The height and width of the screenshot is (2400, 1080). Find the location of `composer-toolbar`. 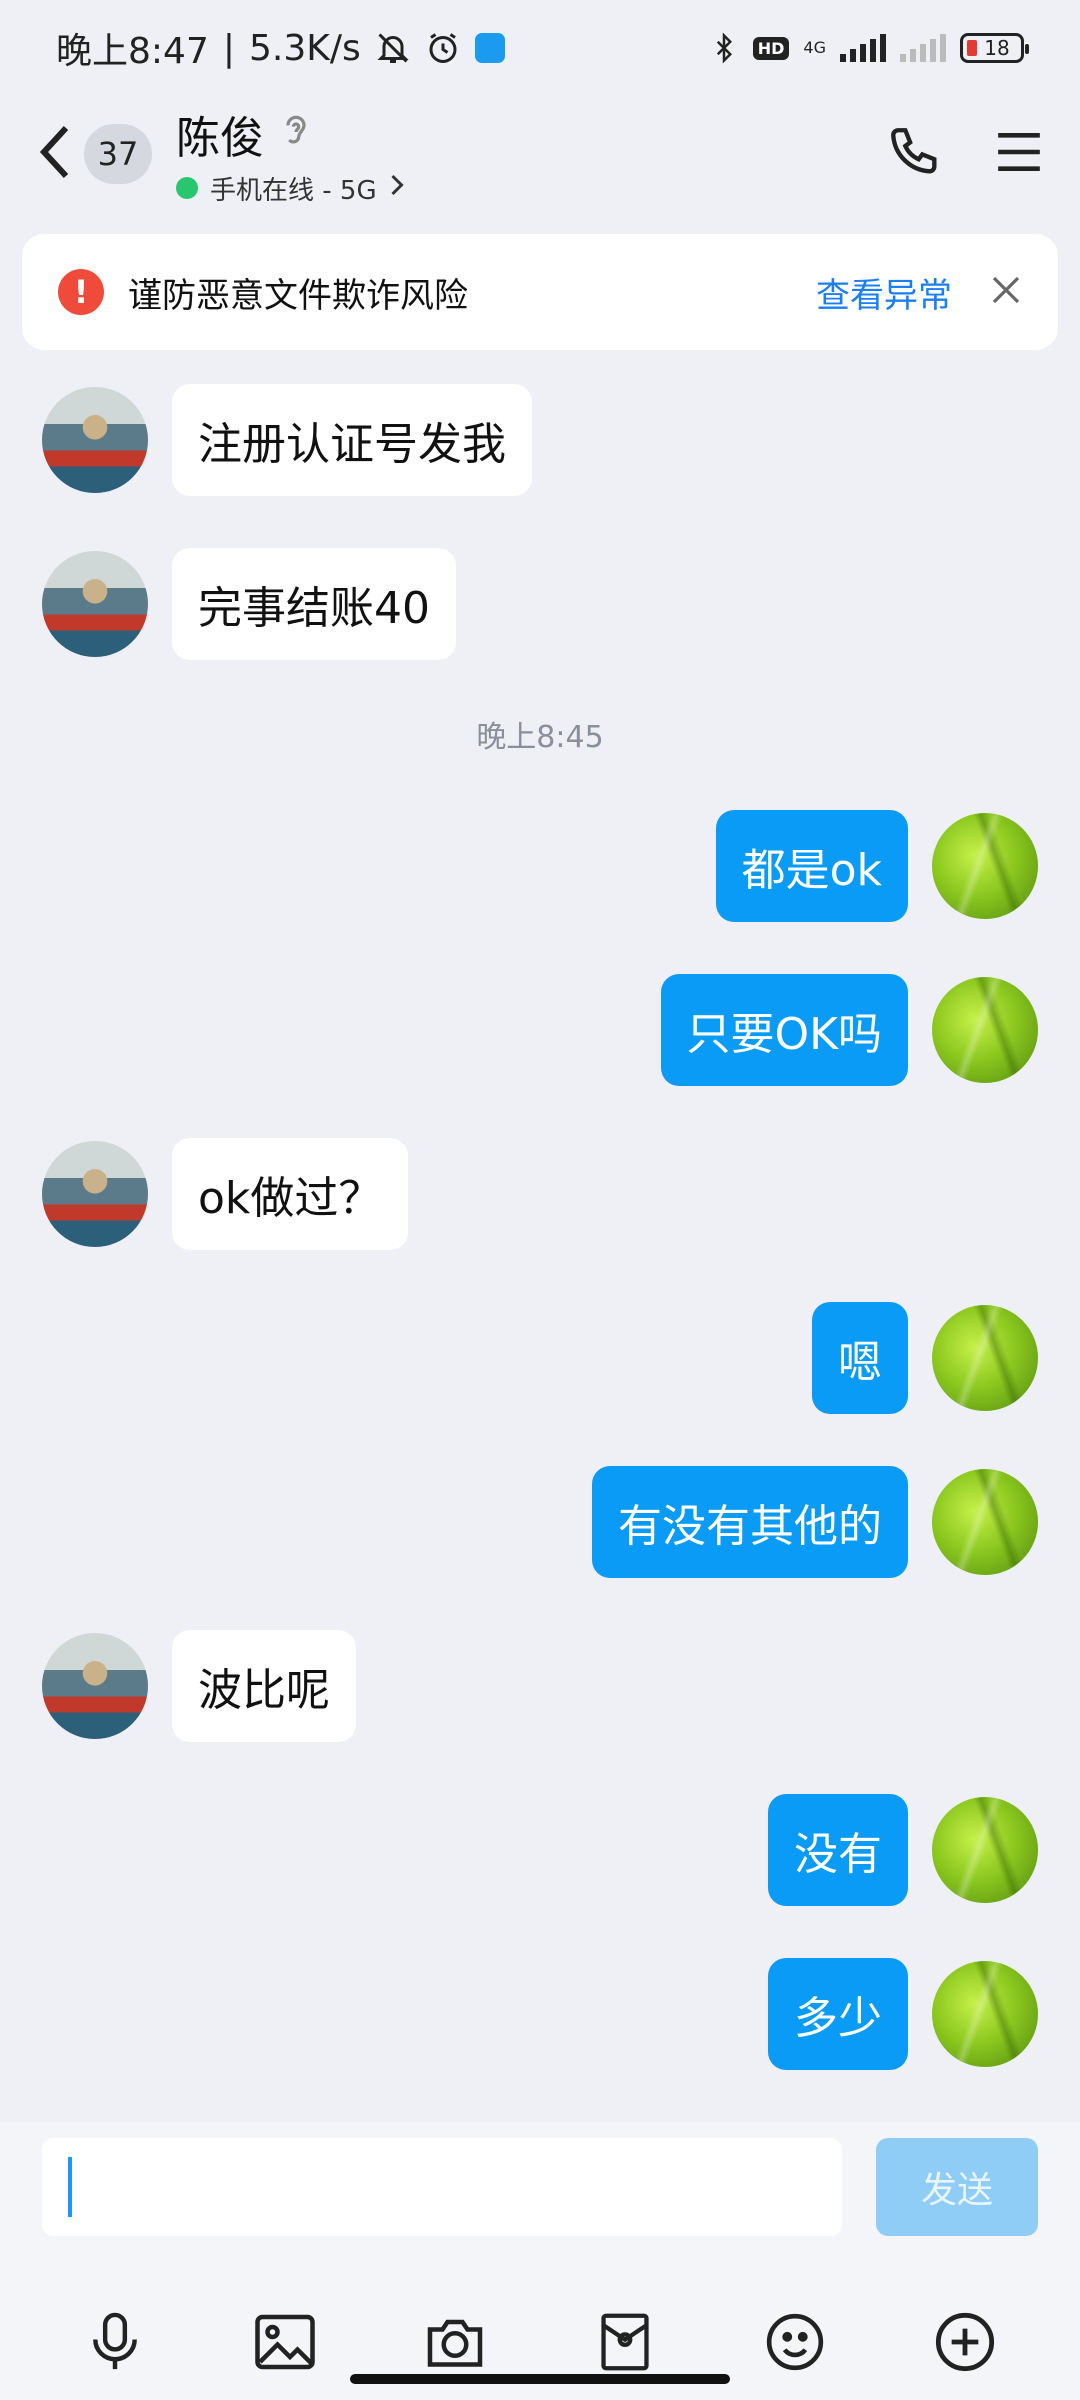

composer-toolbar is located at coordinates (540, 2342).